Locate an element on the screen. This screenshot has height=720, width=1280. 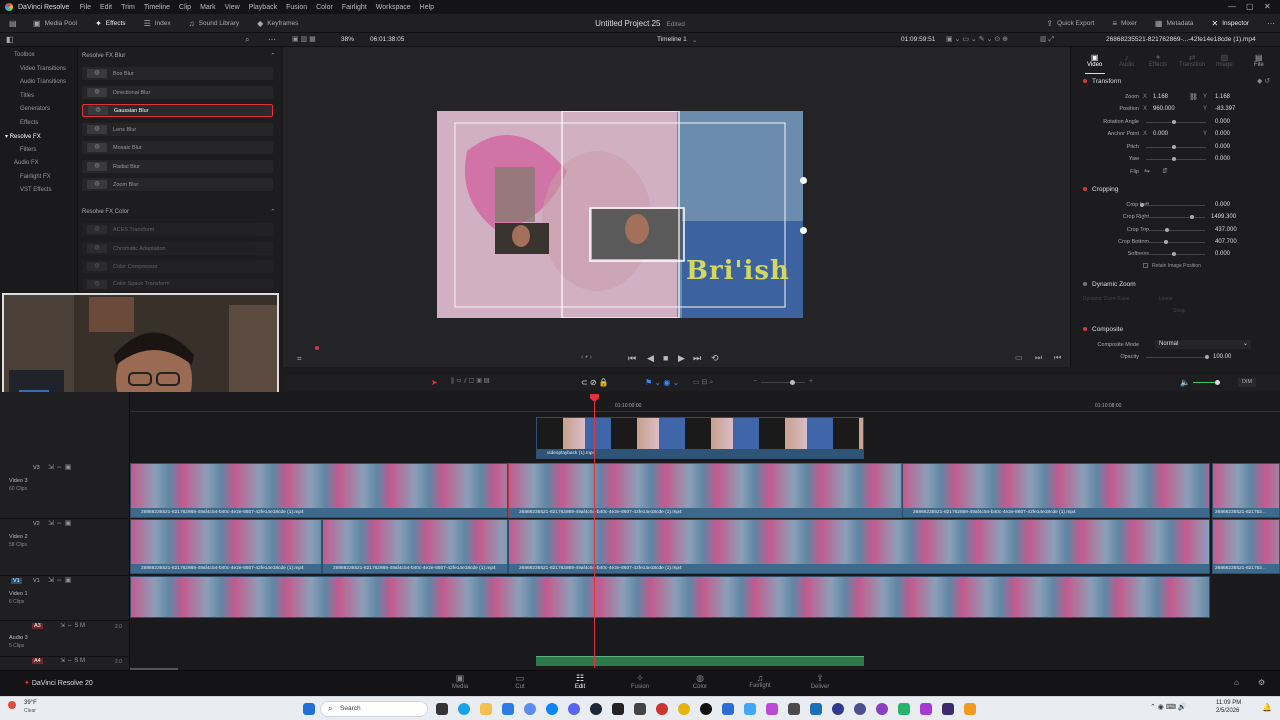
crop-right-knob is located at coordinates (1192, 217).